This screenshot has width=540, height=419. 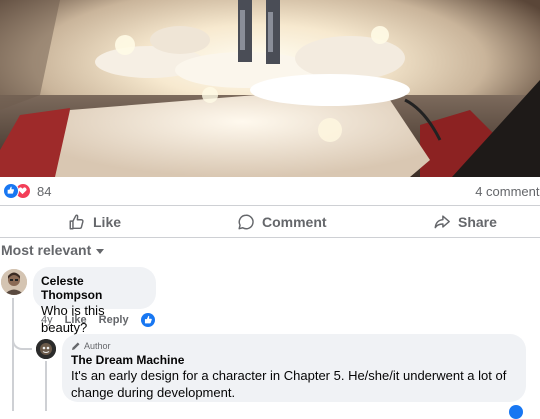 I want to click on comment-reply-link: Reply, so click(x=114, y=320).